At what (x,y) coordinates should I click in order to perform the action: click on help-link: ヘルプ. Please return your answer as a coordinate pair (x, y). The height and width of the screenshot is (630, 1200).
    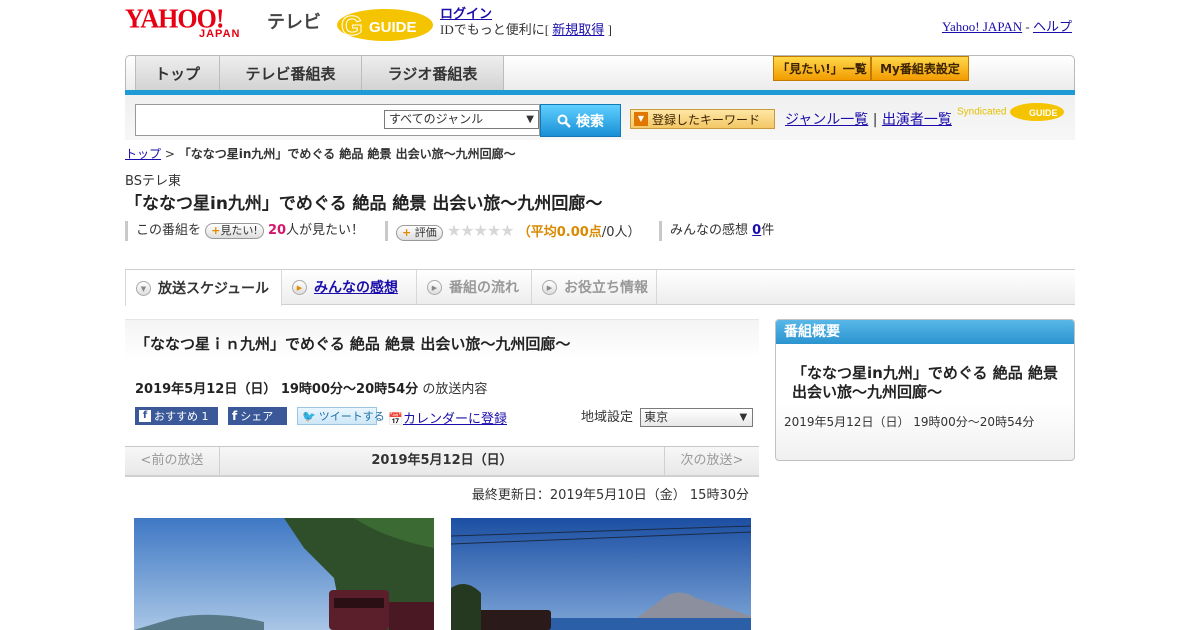
    Looking at the image, I should click on (1052, 26).